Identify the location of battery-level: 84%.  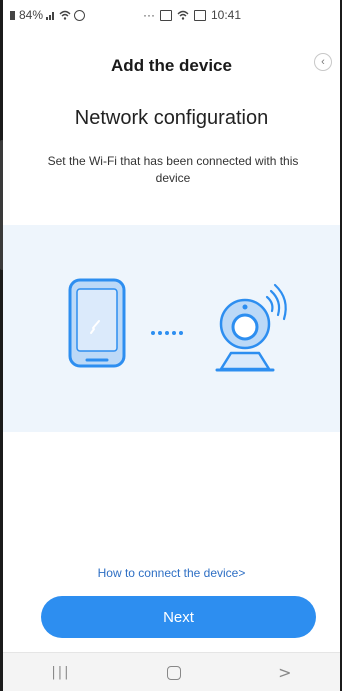
(31, 15).